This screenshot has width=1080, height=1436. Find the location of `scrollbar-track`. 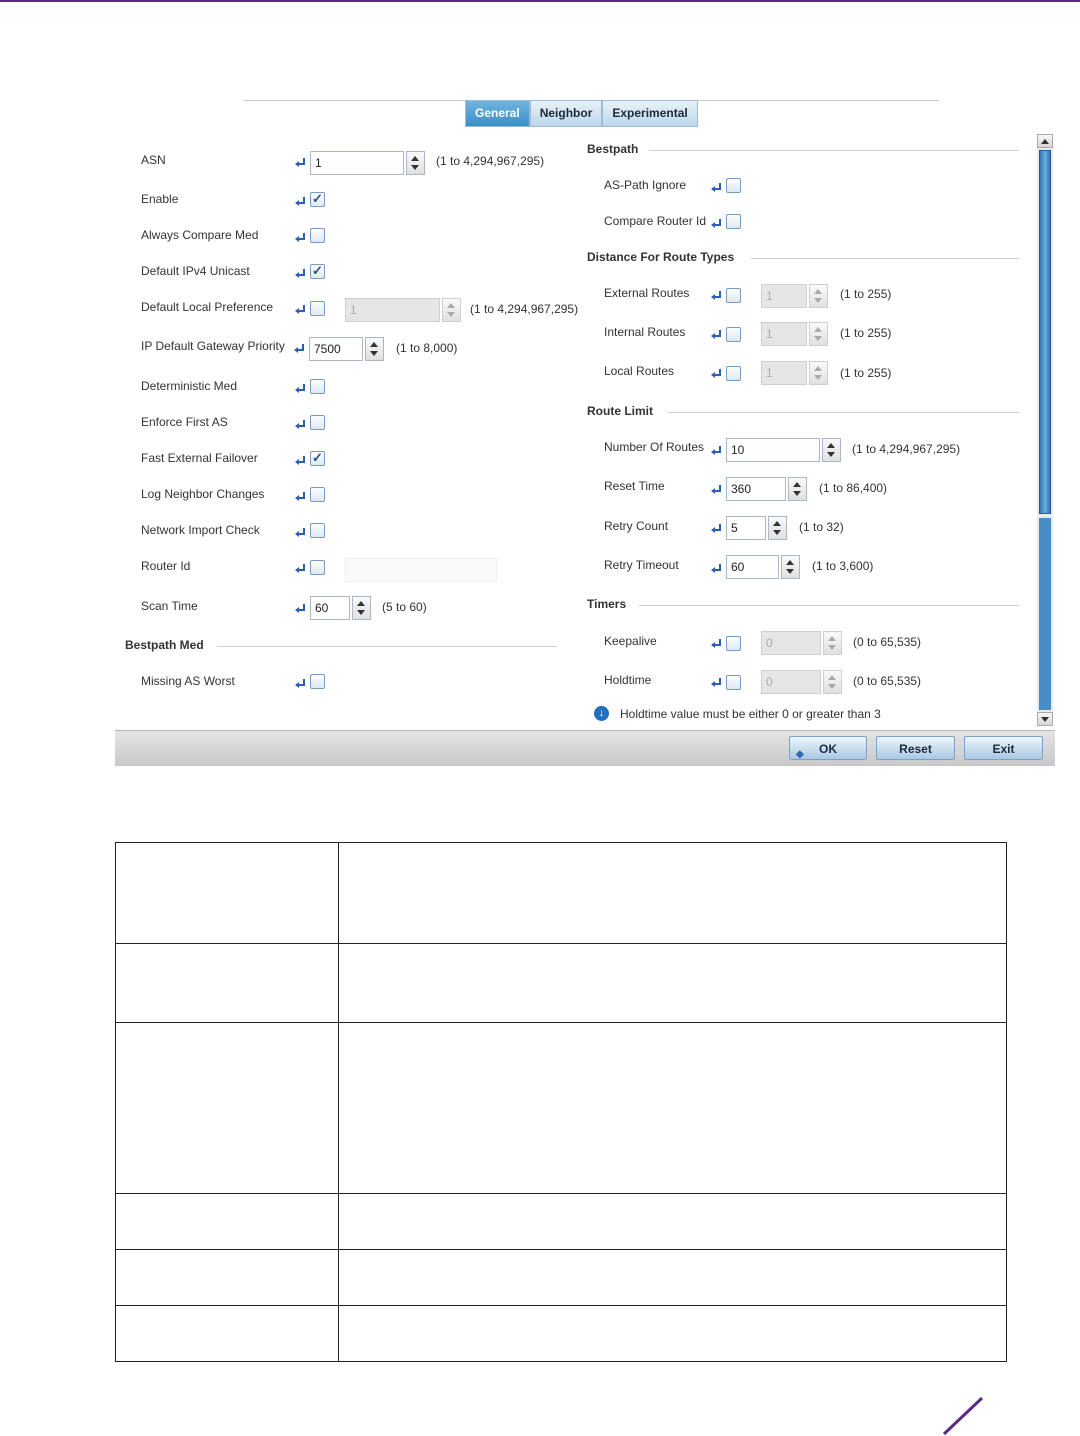

scrollbar-track is located at coordinates (1045, 614).